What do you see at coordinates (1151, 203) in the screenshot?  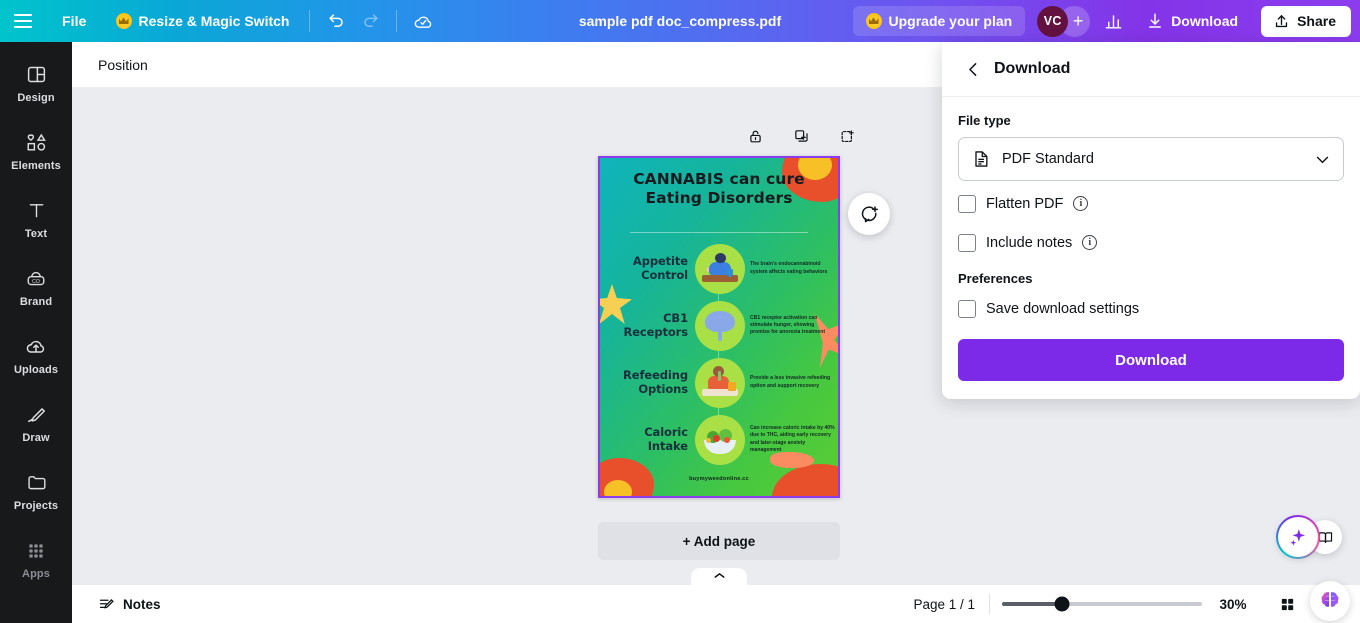 I see `flatten-pdf-option: Flatten PDF i` at bounding box center [1151, 203].